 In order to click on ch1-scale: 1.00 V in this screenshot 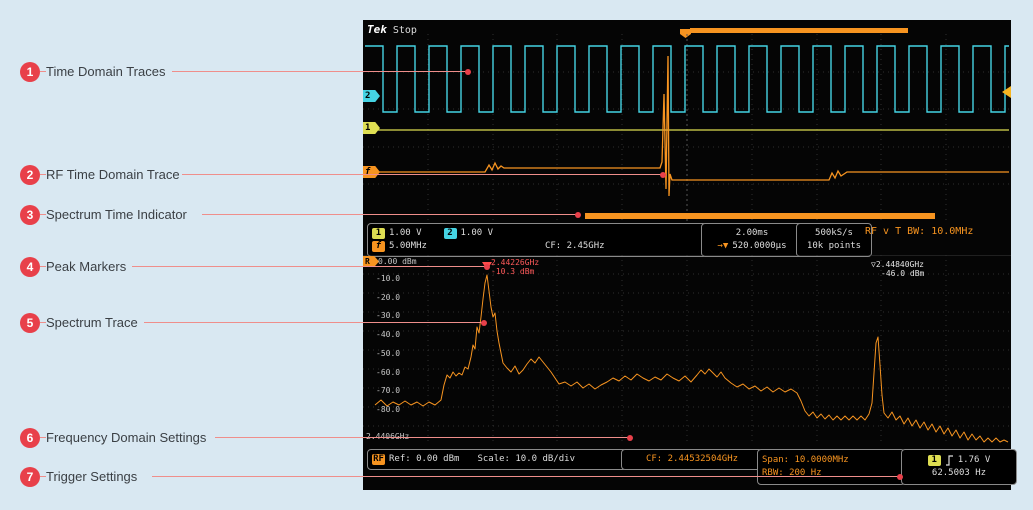, I will do `click(405, 233)`.